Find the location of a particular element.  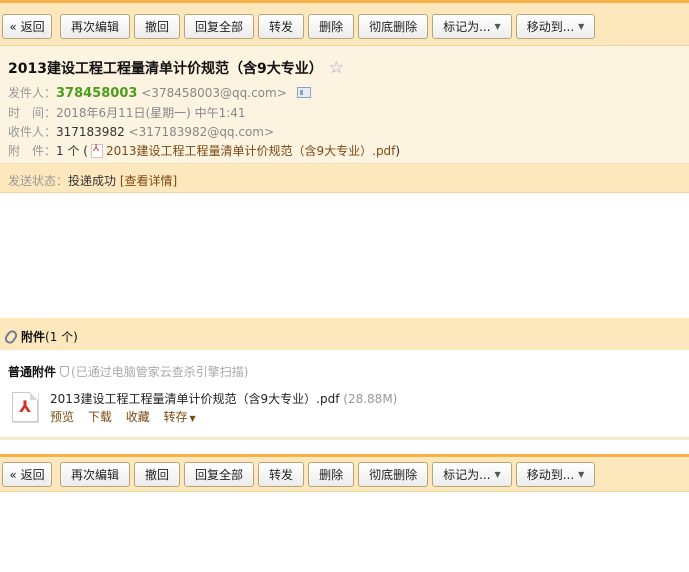

save-to-label: 转存 is located at coordinates (175, 417).